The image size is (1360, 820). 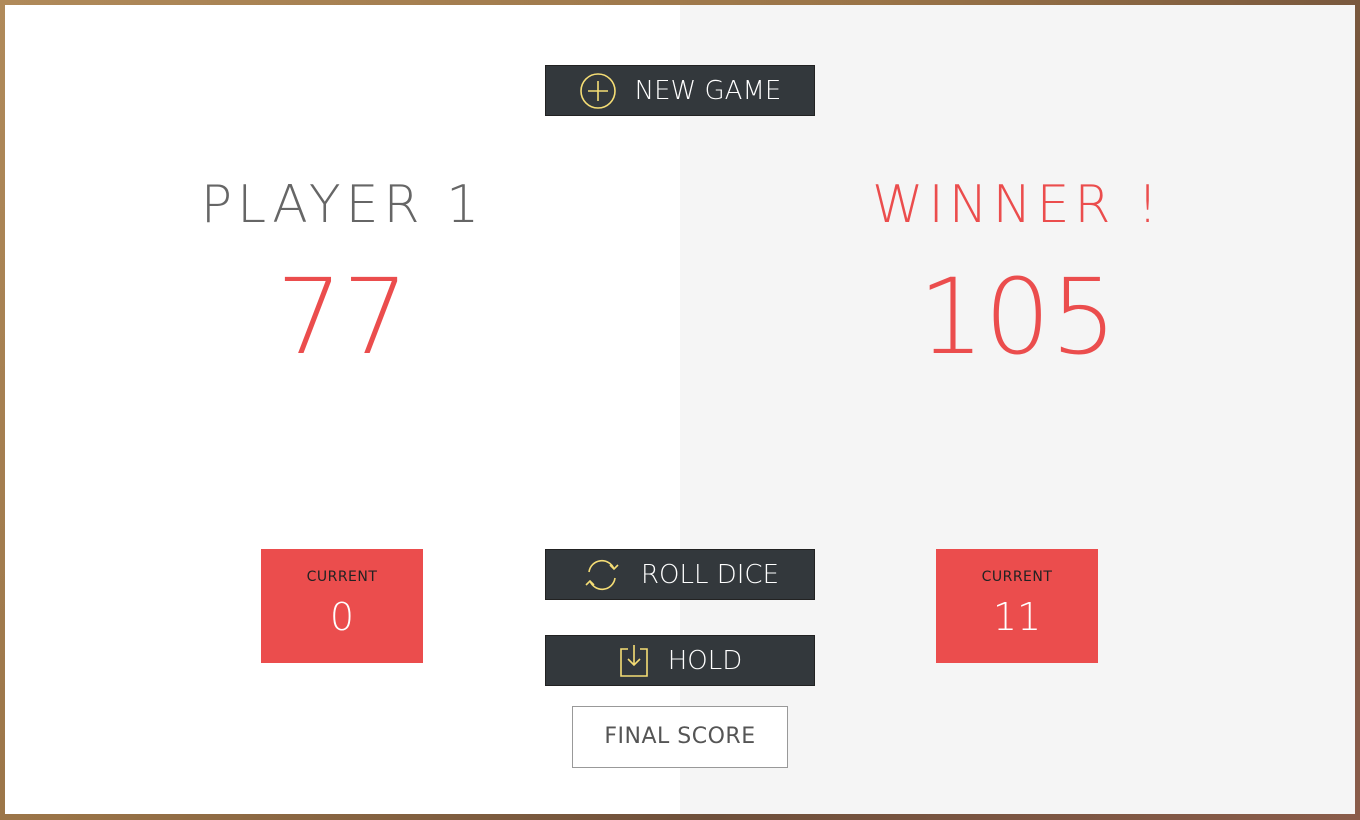 What do you see at coordinates (680, 737) in the screenshot?
I see `final-score-input: FINAL SCORE` at bounding box center [680, 737].